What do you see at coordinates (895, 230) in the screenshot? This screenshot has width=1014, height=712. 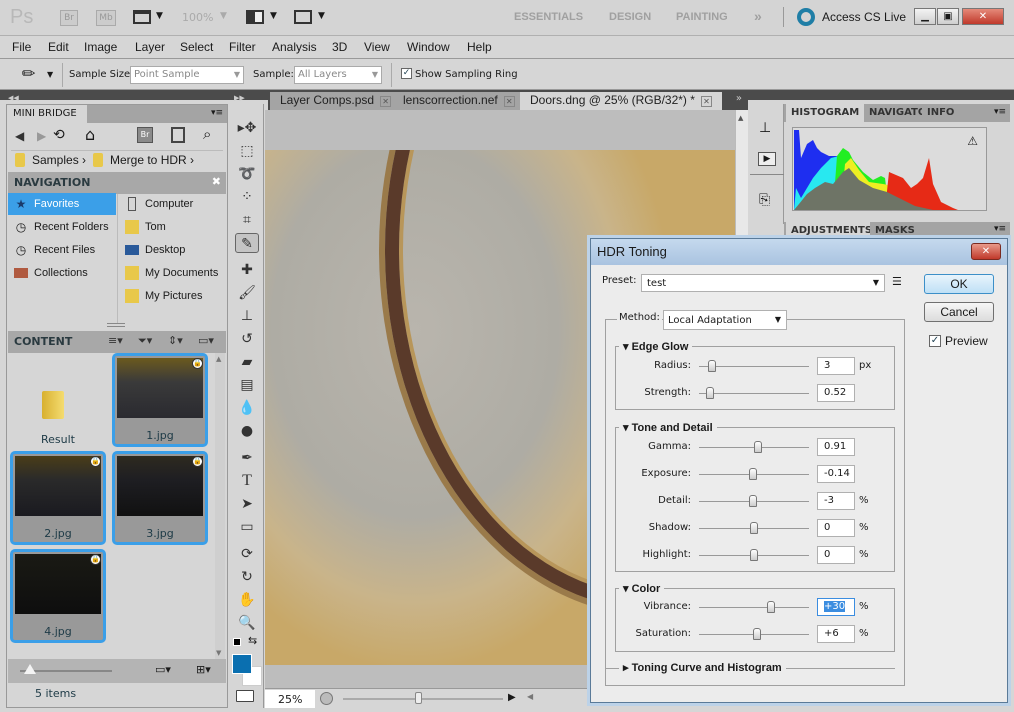 I see `tab-masks: MASKS` at bounding box center [895, 230].